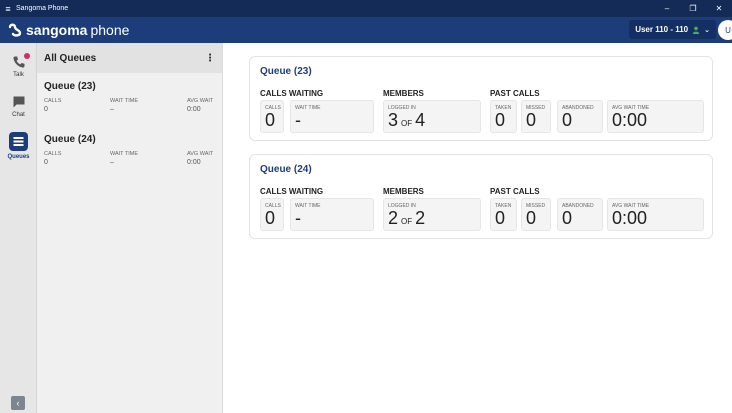  I want to click on chat-icon, so click(18, 102).